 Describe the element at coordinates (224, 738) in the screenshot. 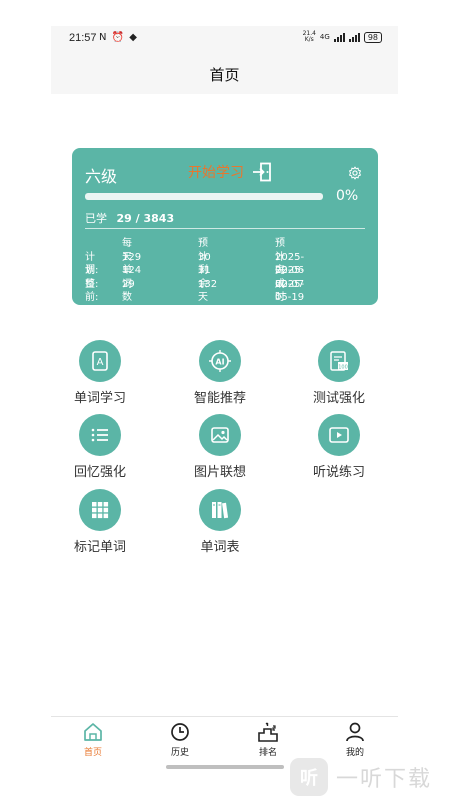

I see `bottom-navigation: 首页 历史 排名 我的` at that location.